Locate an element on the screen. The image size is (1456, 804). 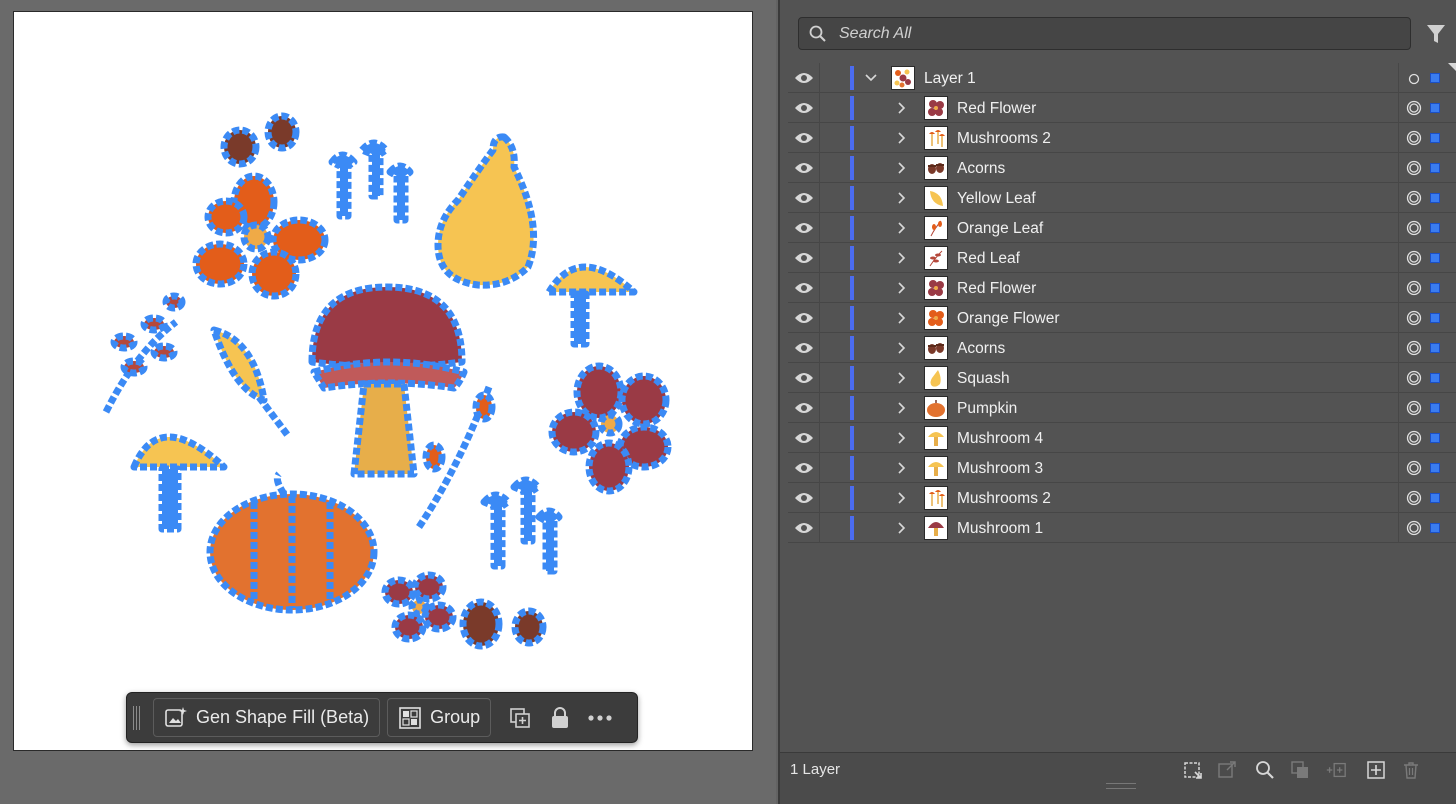
gen-shape-fill-button: Gen Shape Fill (Beta) is located at coordinates (267, 717).